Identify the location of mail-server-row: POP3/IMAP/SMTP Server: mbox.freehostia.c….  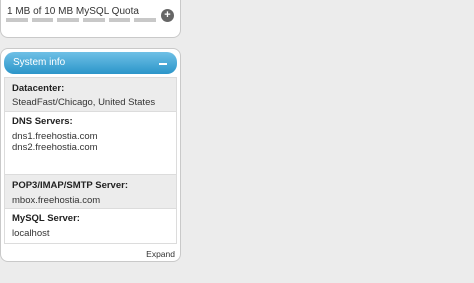
(90, 192).